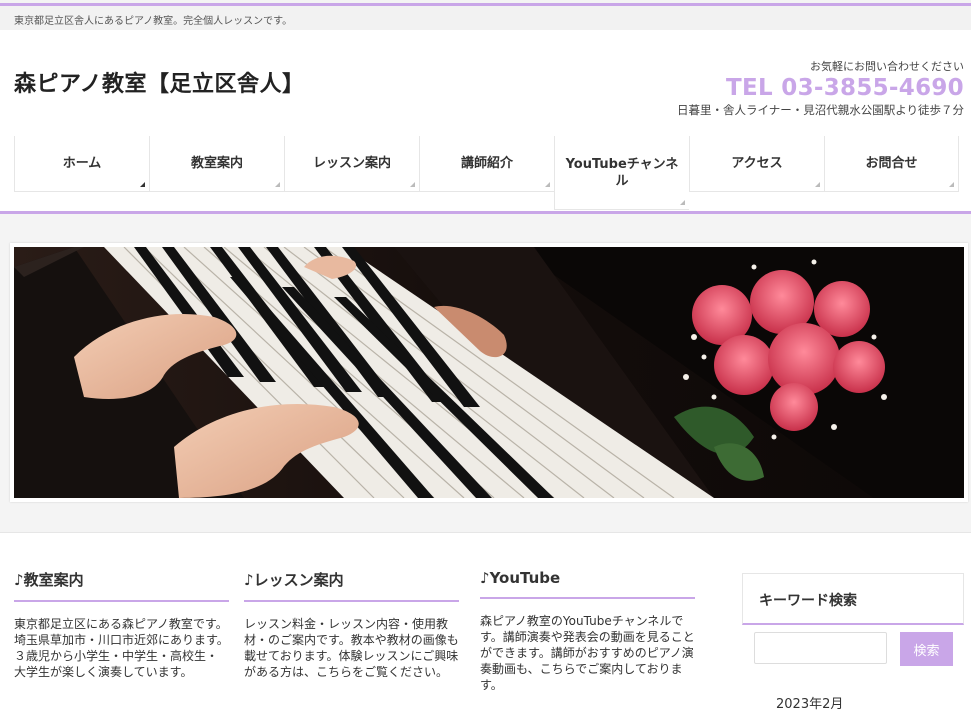  What do you see at coordinates (351, 585) in the screenshot?
I see `column-heading: ♪レッスン案内` at bounding box center [351, 585].